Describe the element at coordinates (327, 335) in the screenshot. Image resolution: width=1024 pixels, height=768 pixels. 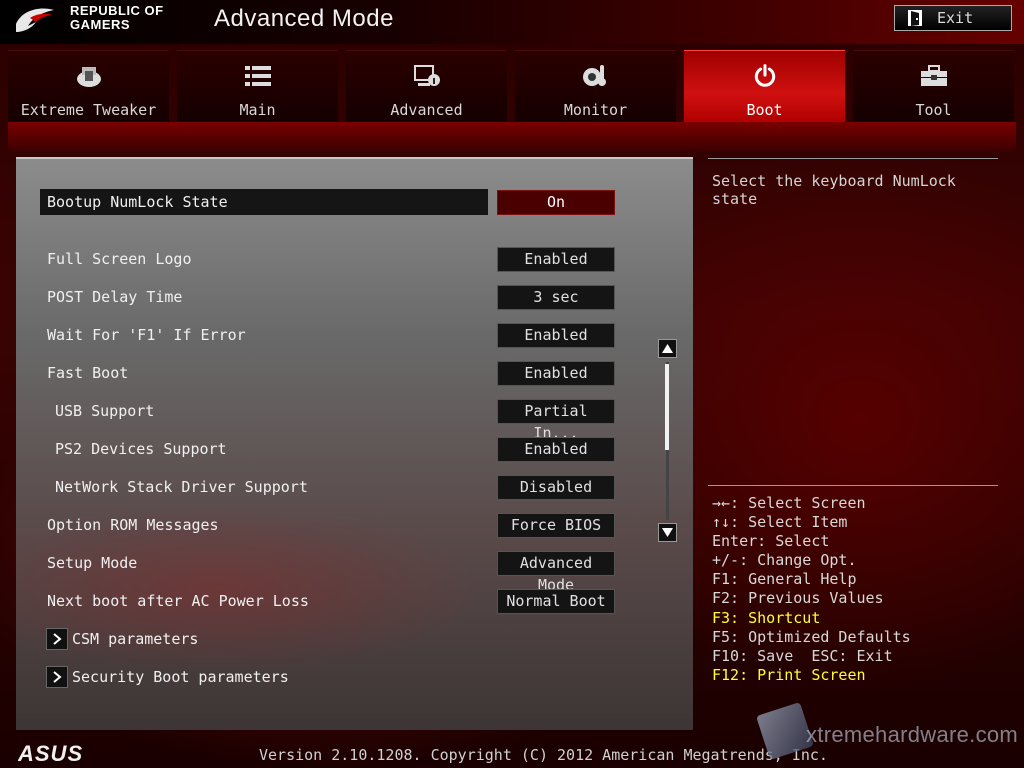
I see `setting-wait-for-f1-if-error: Wait For 'F1' If Error Enabled` at that location.